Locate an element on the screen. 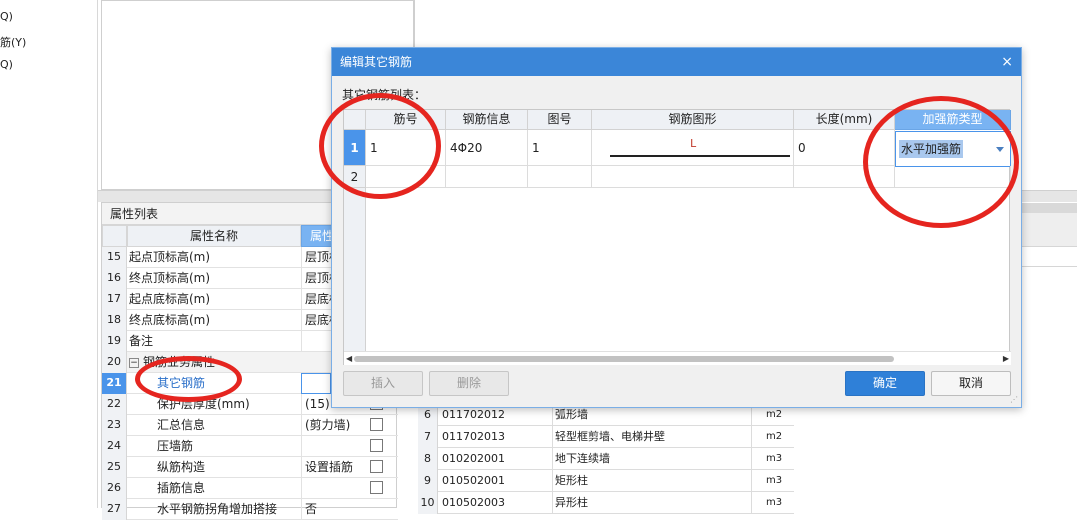 The image size is (1077, 520). row-number: 8 is located at coordinates (428, 459).